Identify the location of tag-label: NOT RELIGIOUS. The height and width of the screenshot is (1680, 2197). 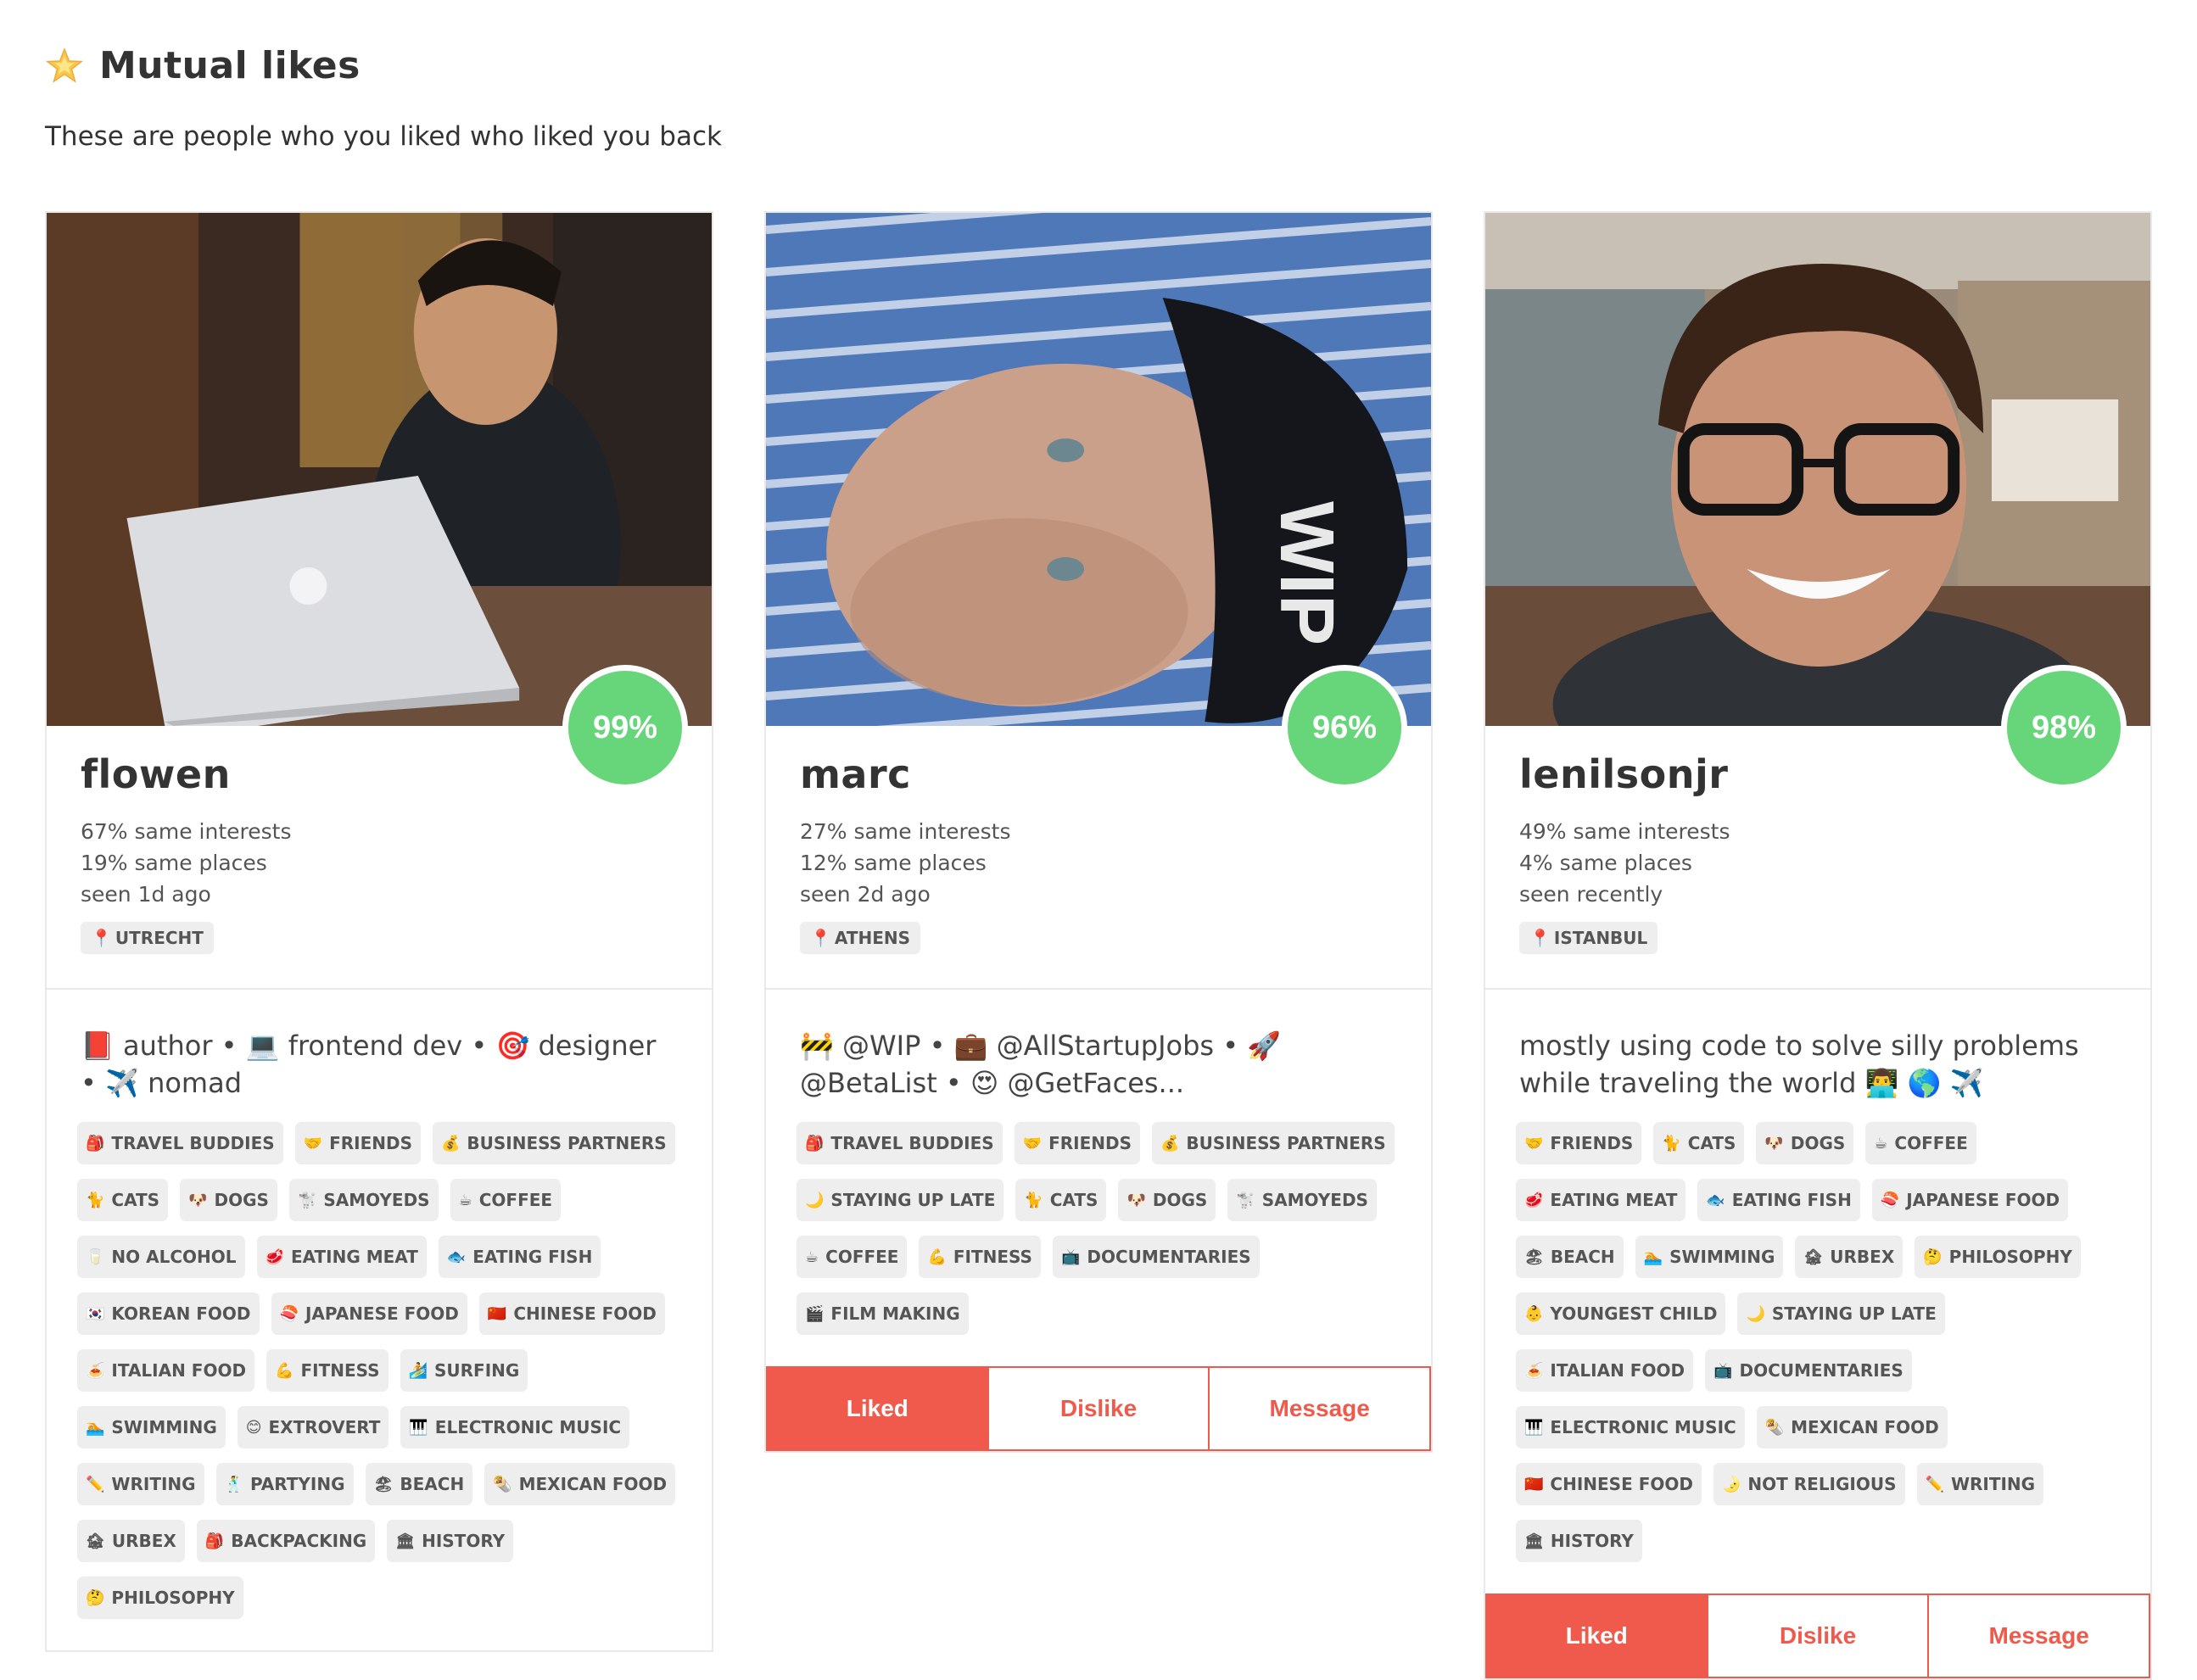
(1822, 1484).